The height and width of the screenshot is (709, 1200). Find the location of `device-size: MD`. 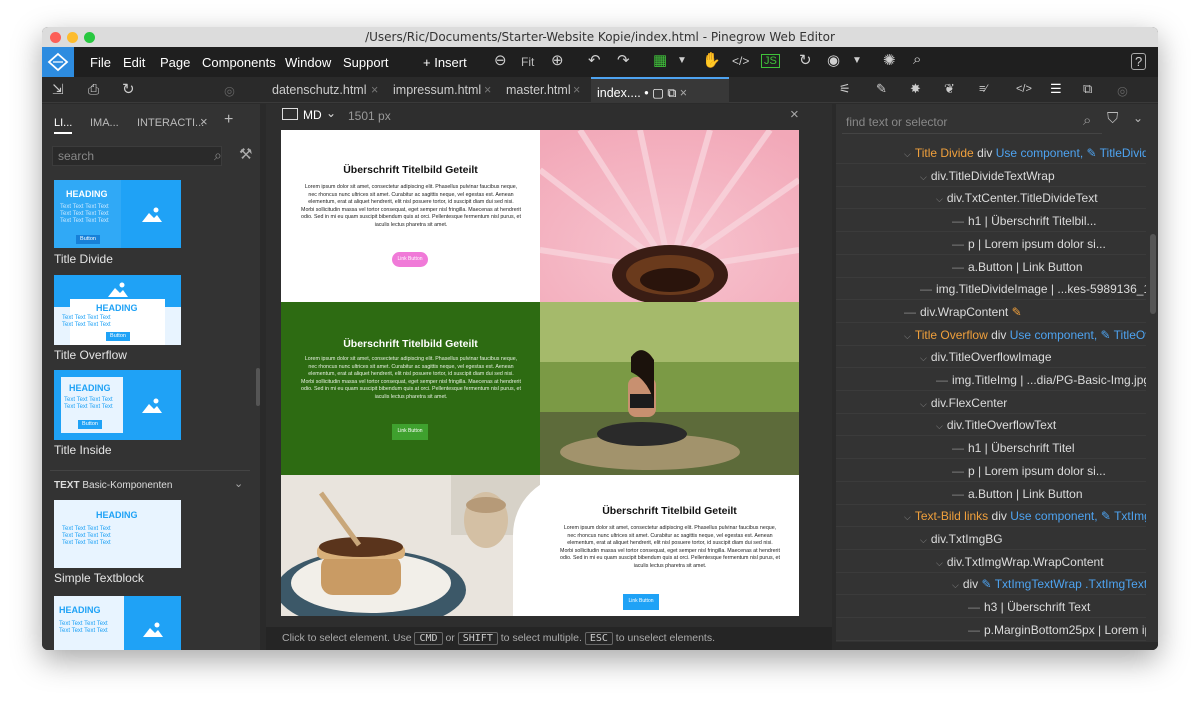

device-size: MD is located at coordinates (312, 115).